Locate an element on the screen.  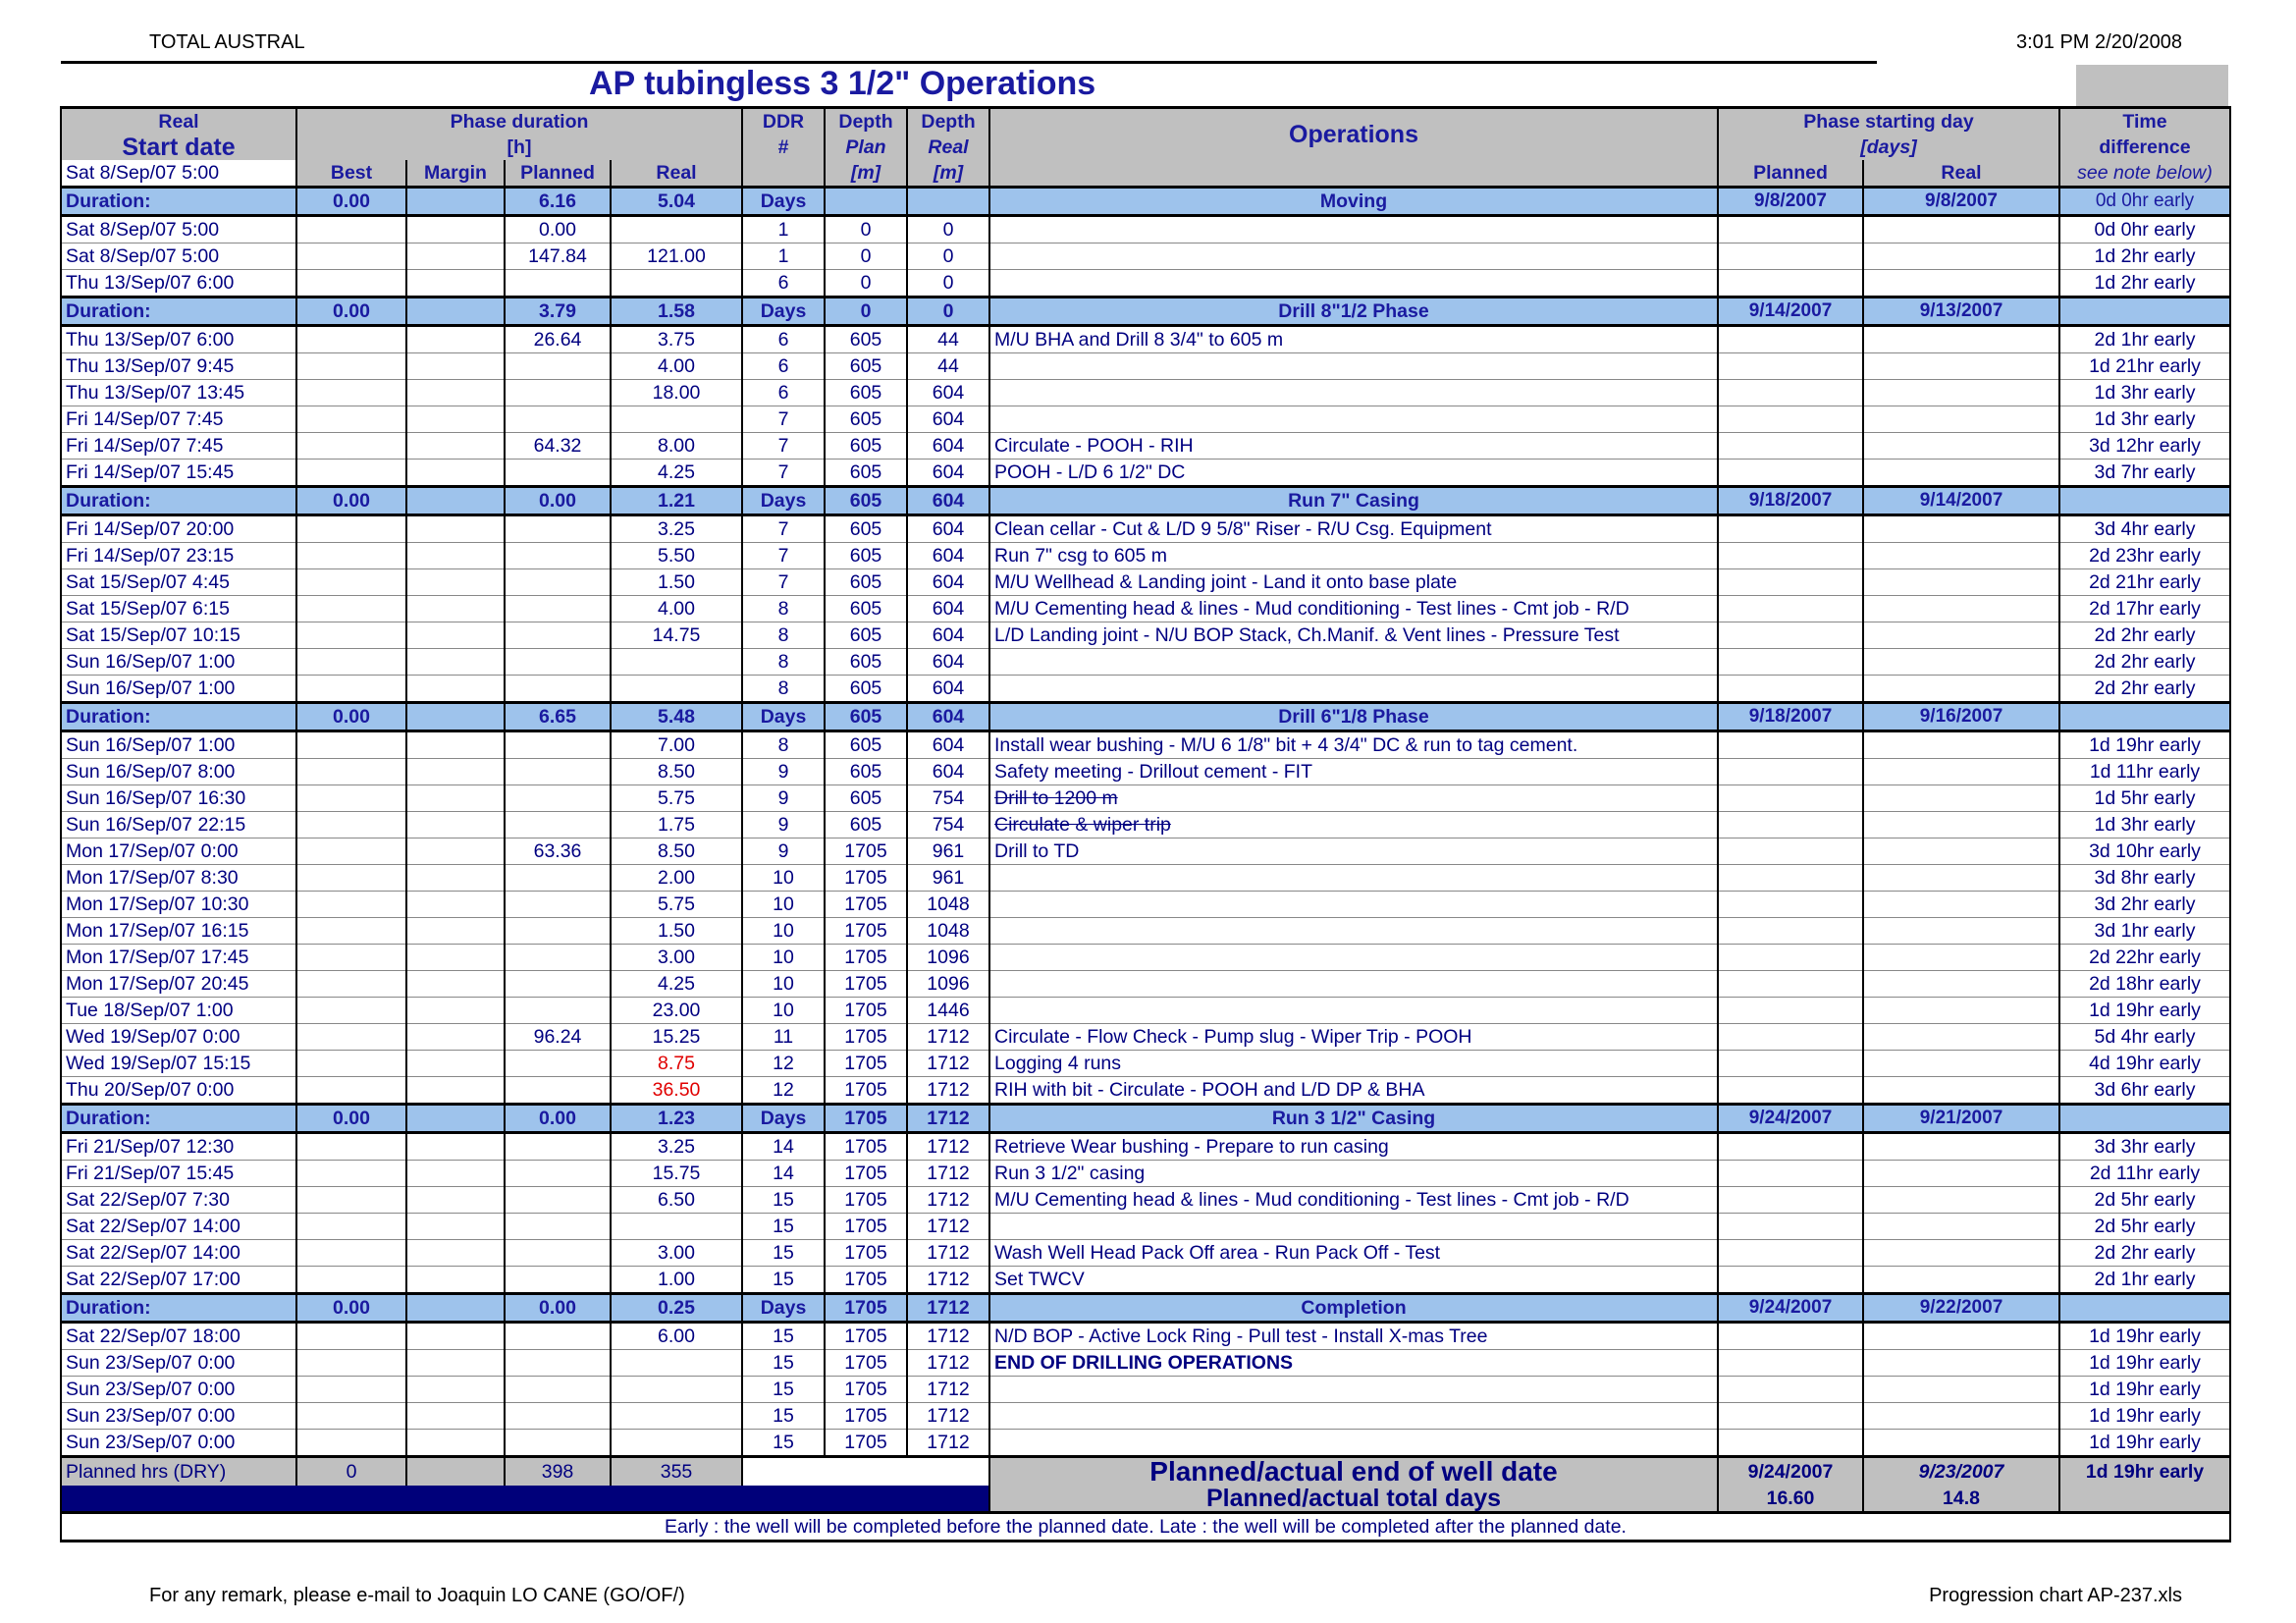
row-start-date: Tue 18/Sep/07 1:00 is located at coordinates (179, 1011).